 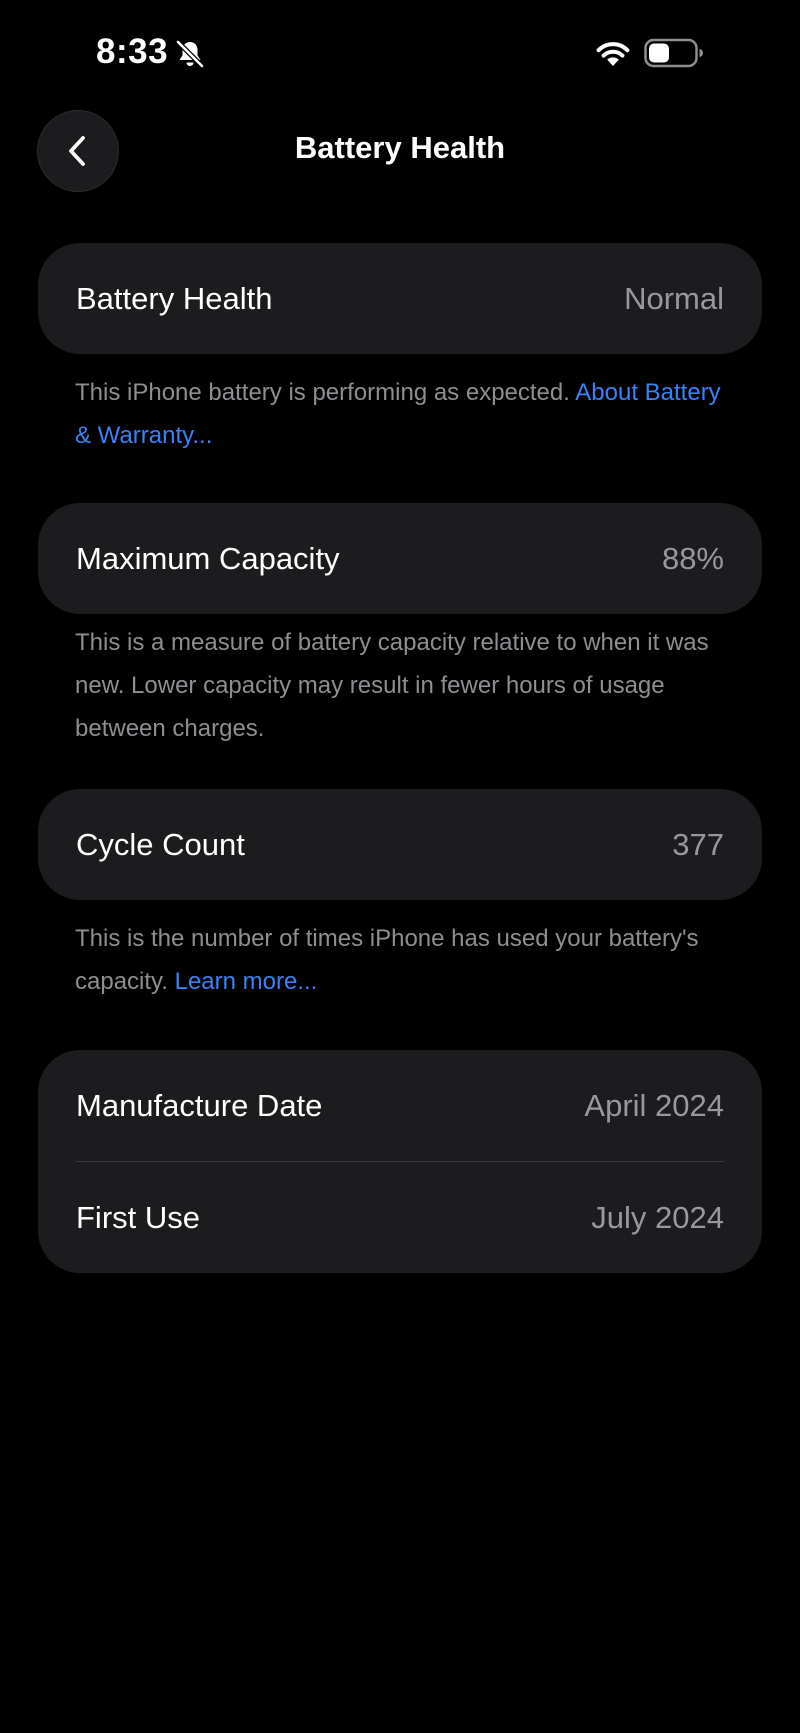 What do you see at coordinates (400, 55) in the screenshot?
I see `status-bar: 8:33` at bounding box center [400, 55].